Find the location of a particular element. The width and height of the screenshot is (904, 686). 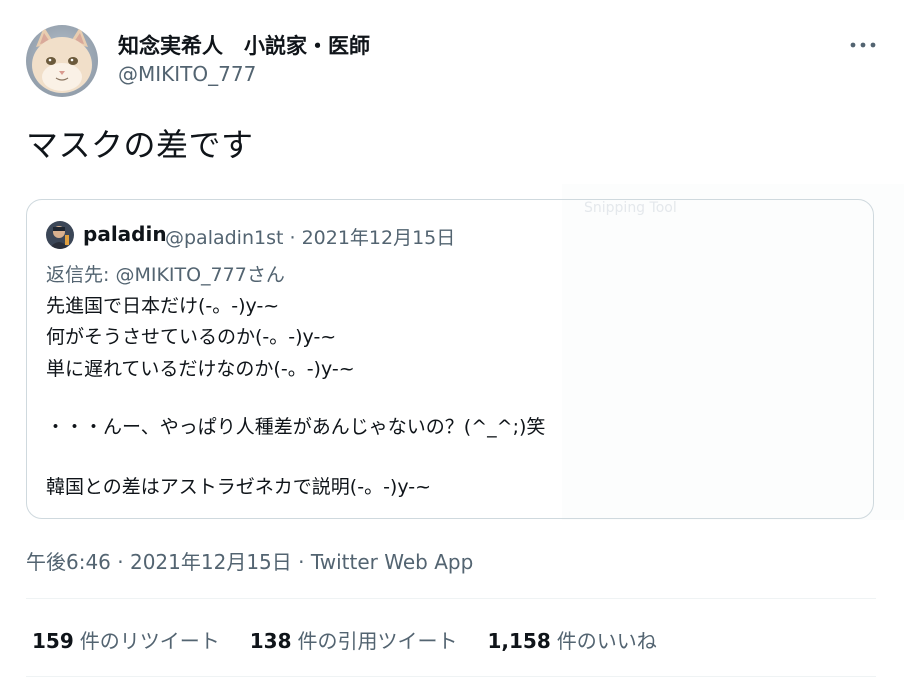

author-handle: @MIKITO_777 is located at coordinates (187, 74).